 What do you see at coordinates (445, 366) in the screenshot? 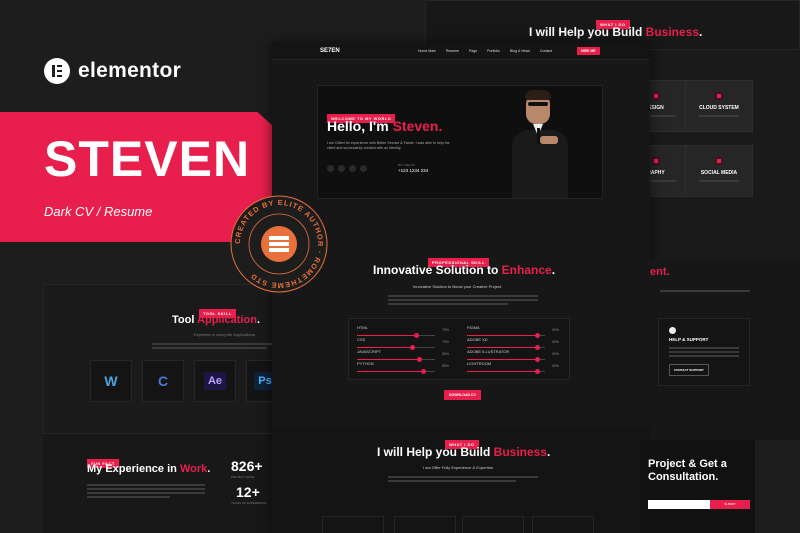
I see `skill-percent: 85%` at bounding box center [445, 366].